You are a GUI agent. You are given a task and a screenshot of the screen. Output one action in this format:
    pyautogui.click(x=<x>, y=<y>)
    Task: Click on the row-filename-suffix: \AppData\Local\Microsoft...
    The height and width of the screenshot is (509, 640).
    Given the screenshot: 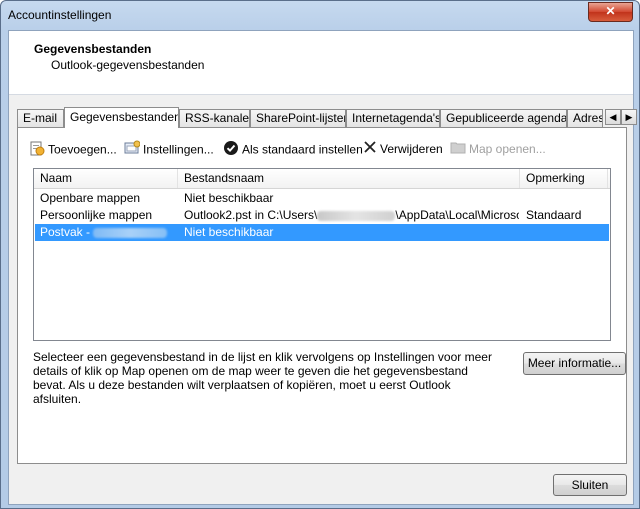 What is the action you would take?
    pyautogui.click(x=457, y=215)
    